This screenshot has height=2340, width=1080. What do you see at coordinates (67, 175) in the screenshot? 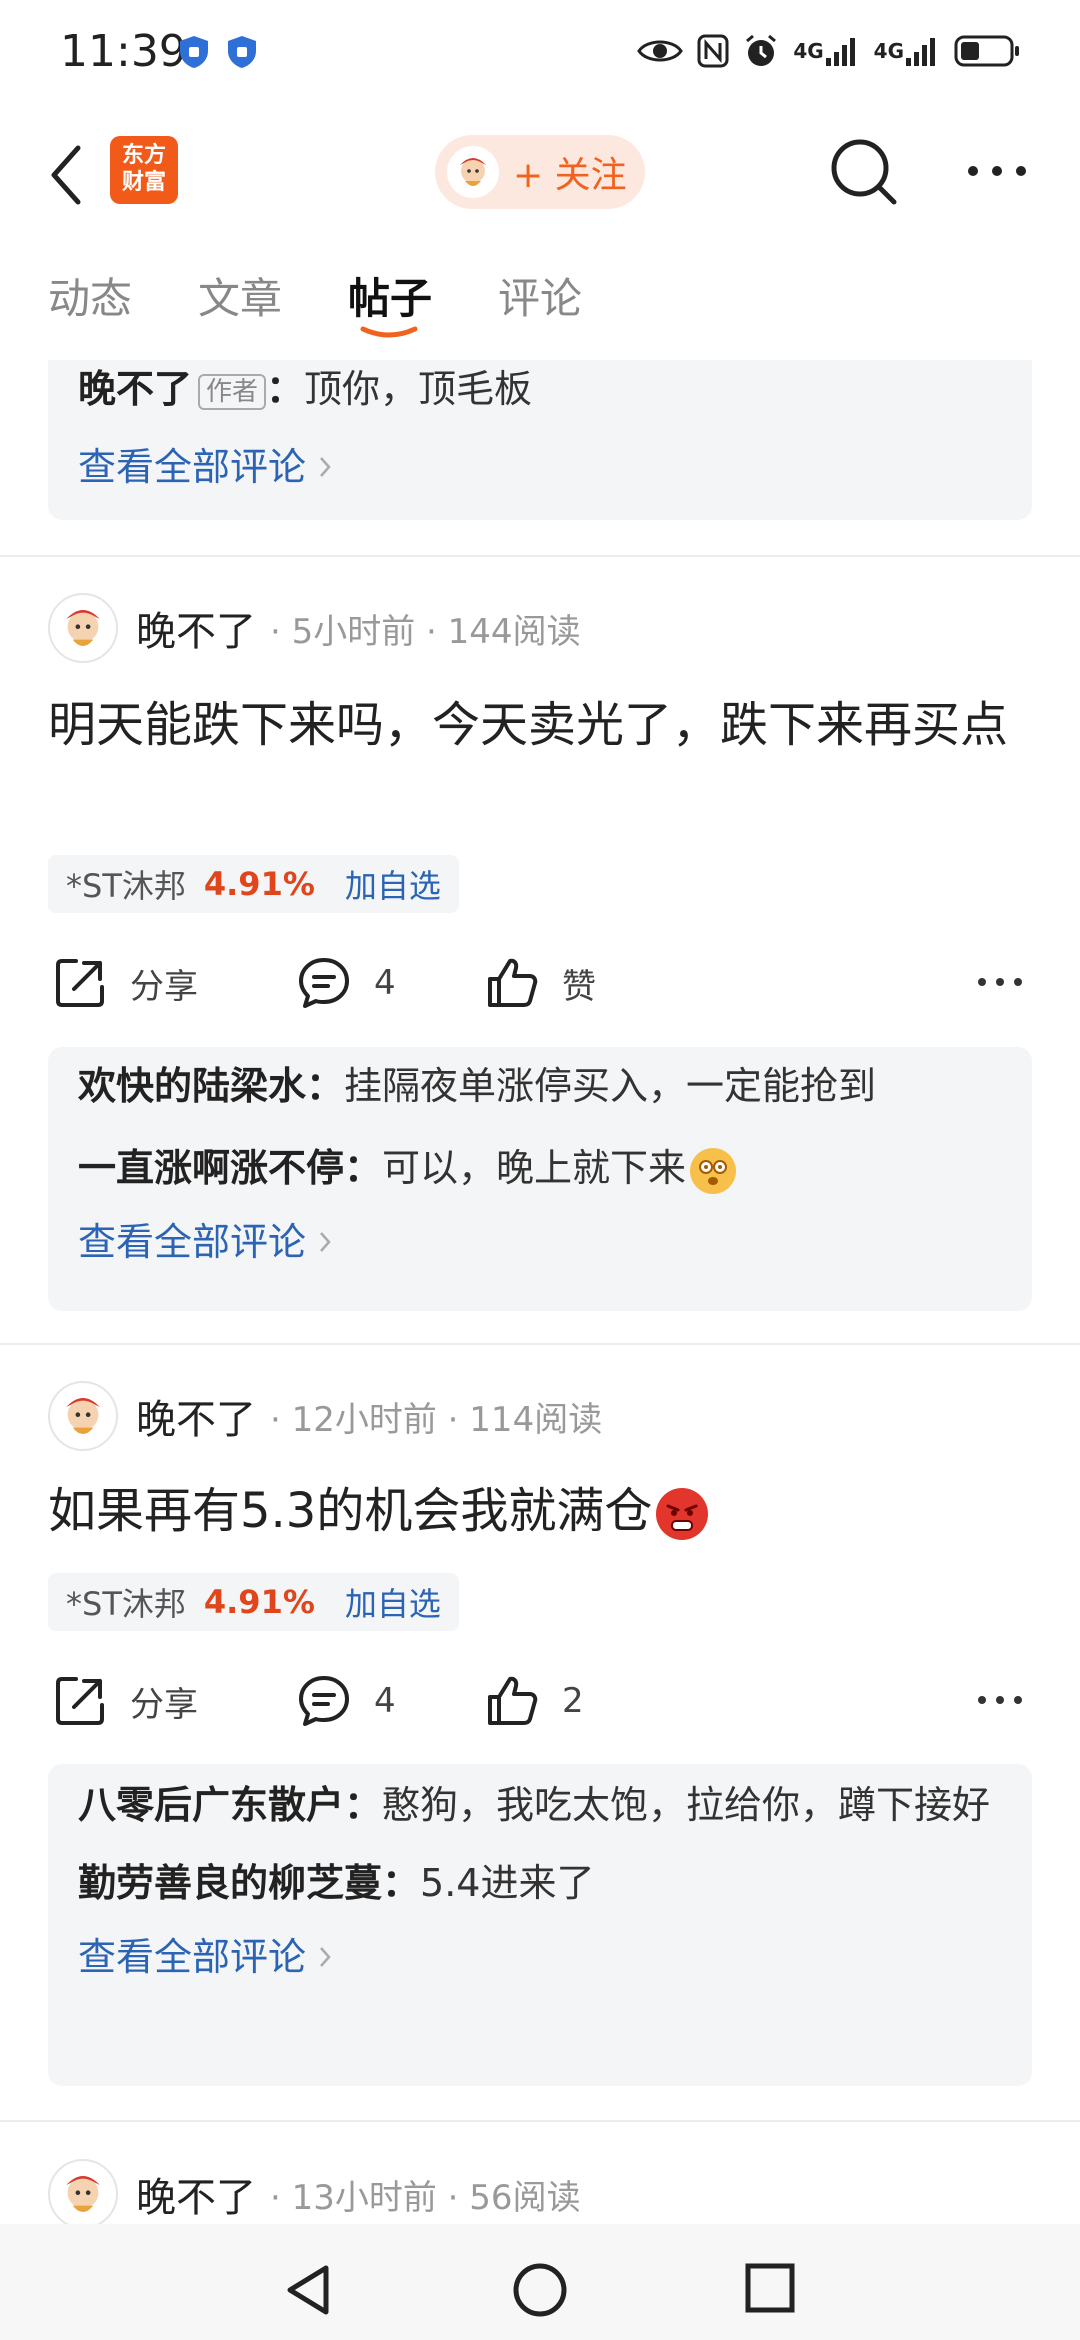
I see `back-arrow-icon` at bounding box center [67, 175].